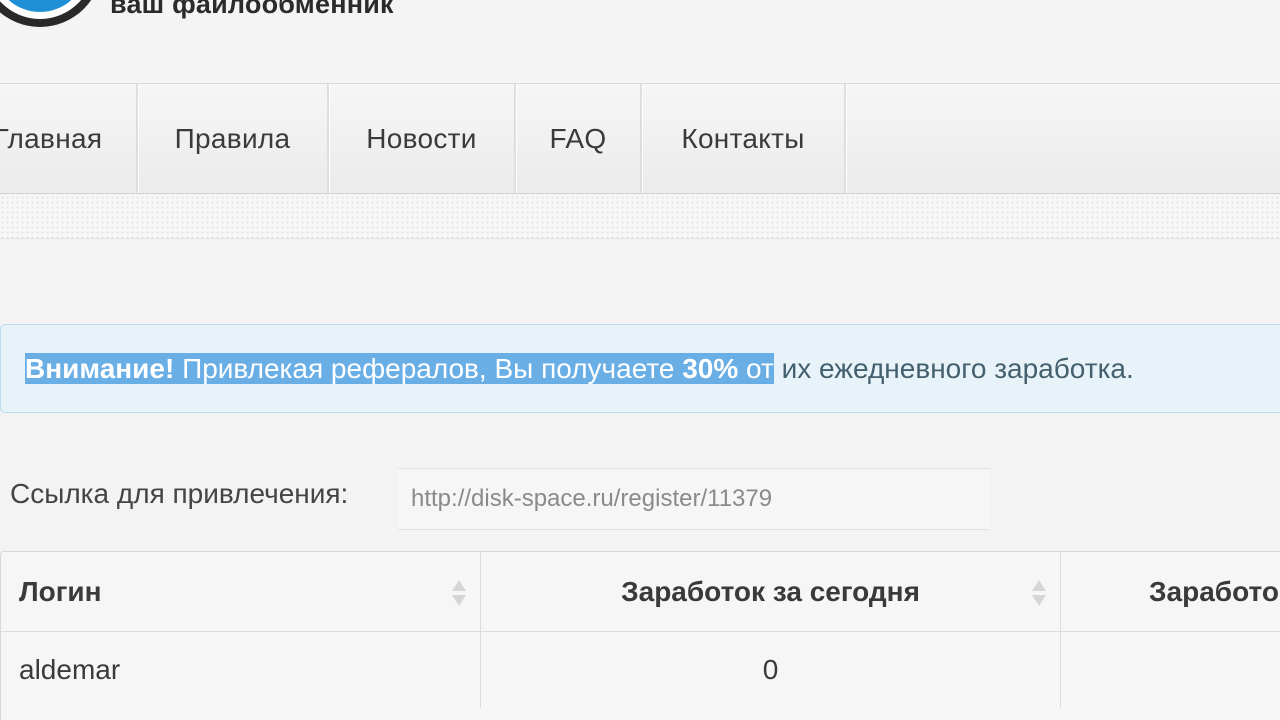 This screenshot has width=1280, height=720. I want to click on column-header-earnings-today: Заработок за сегодня, so click(771, 592).